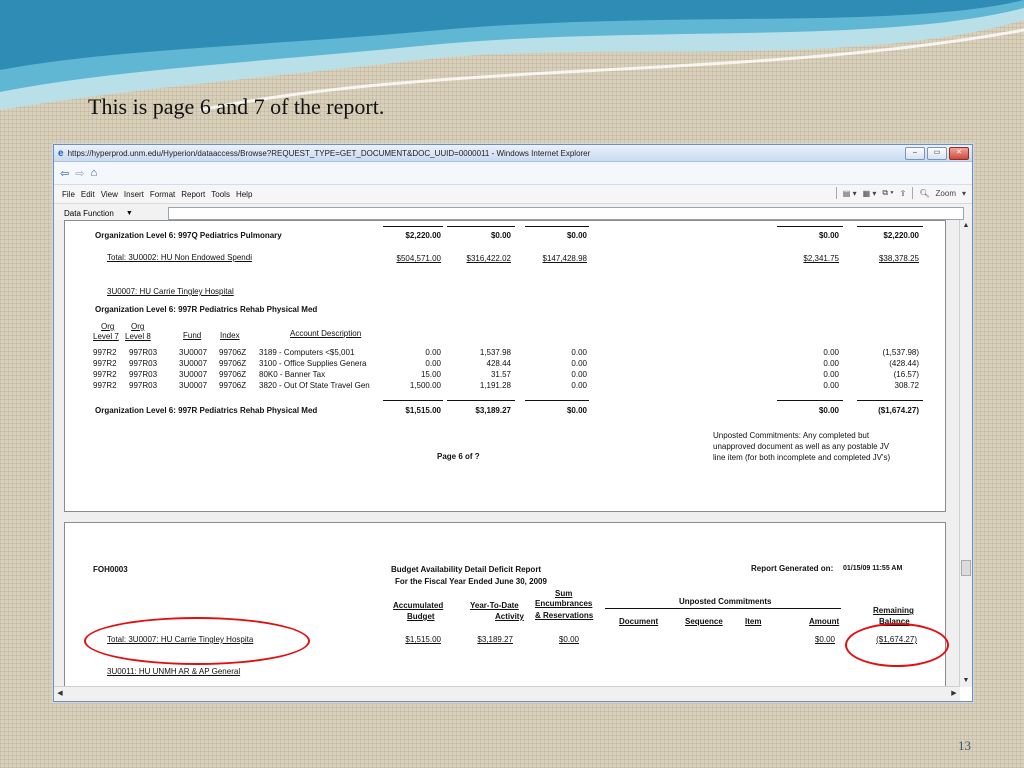 Image resolution: width=1024 pixels, height=768 pixels. I want to click on hdr-item: Item, so click(753, 621).